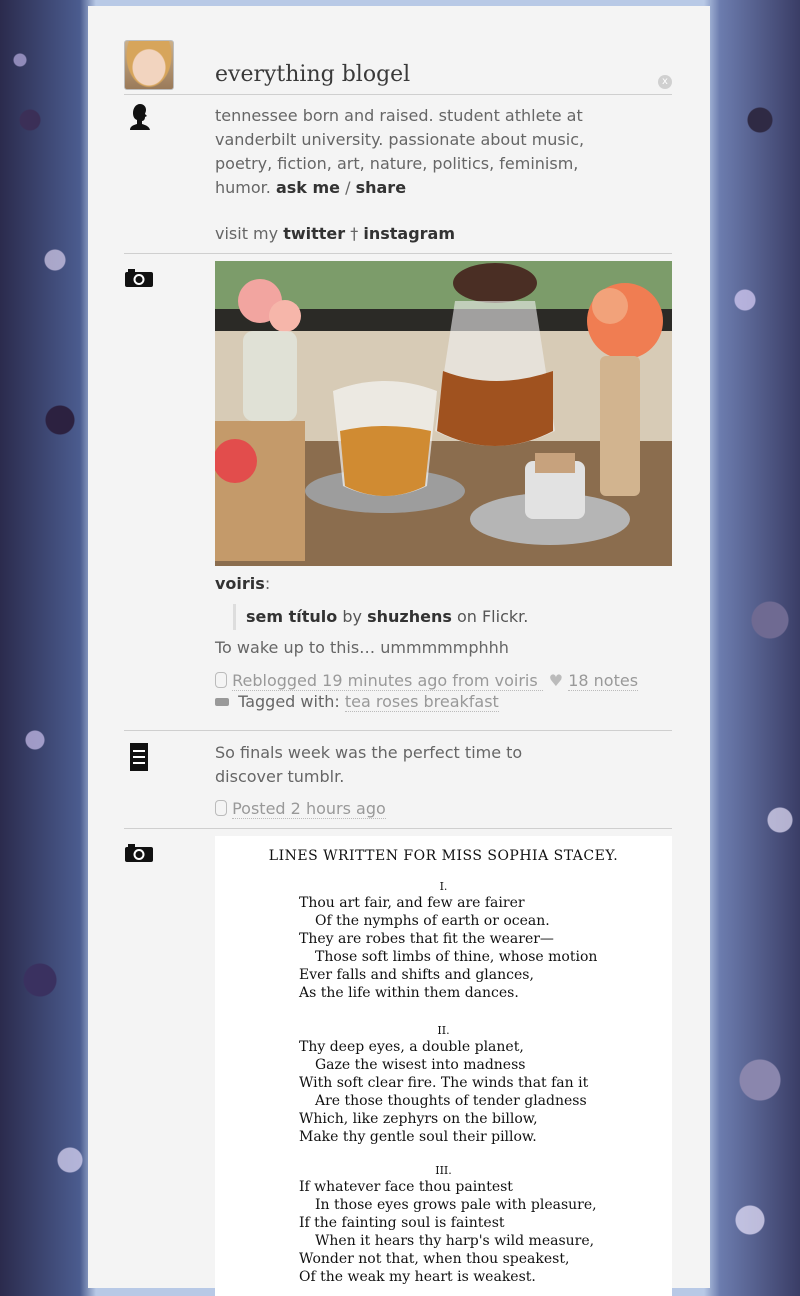 This screenshot has width=800, height=1296. What do you see at coordinates (456, 957) in the screenshot?
I see `poem-line: Those soft limbs of thine, whose motion` at bounding box center [456, 957].